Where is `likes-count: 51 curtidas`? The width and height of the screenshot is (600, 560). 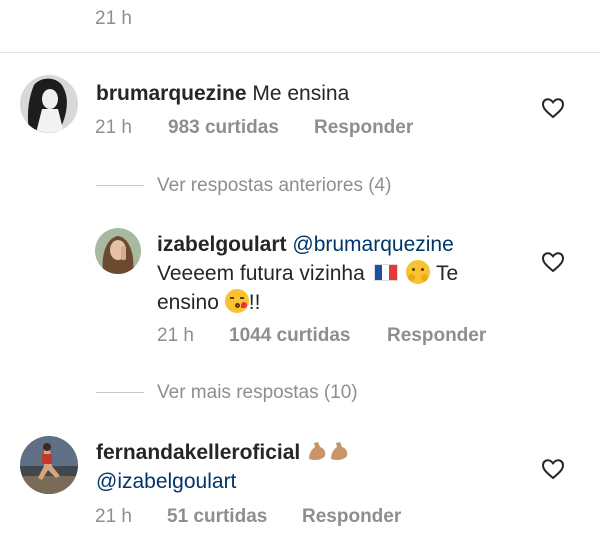 likes-count: 51 curtidas is located at coordinates (217, 517).